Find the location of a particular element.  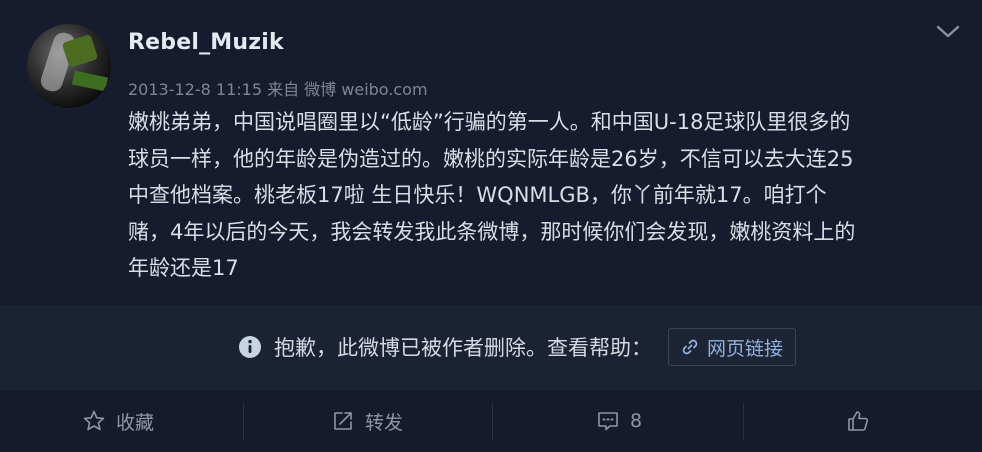

comment-icon is located at coordinates (608, 421).